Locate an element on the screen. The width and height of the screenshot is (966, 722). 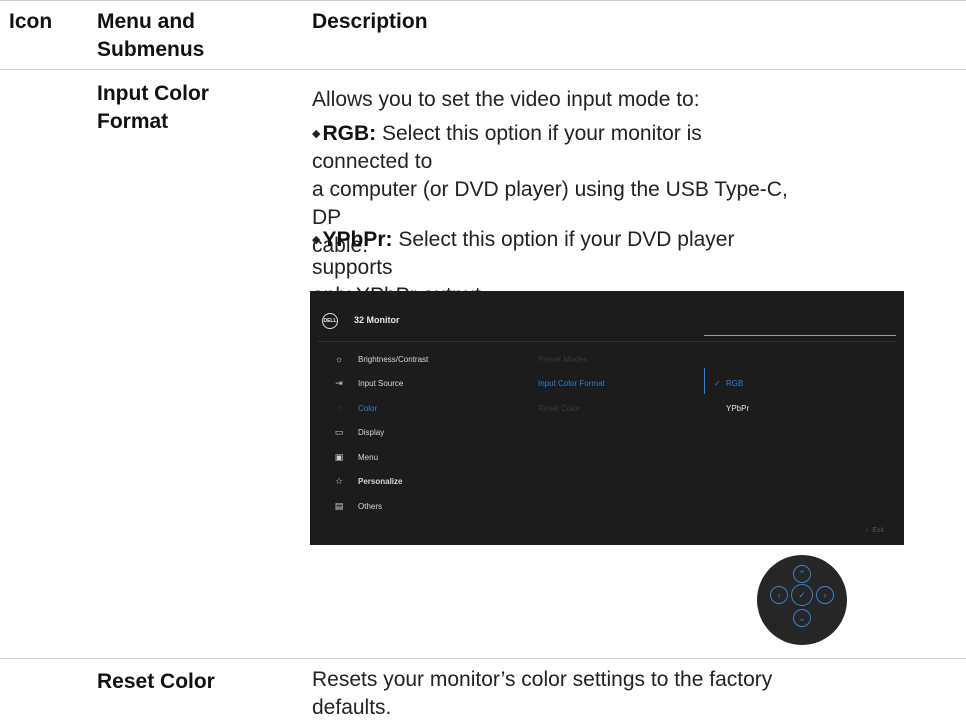
row-description-line2: defaults. is located at coordinates (352, 707).